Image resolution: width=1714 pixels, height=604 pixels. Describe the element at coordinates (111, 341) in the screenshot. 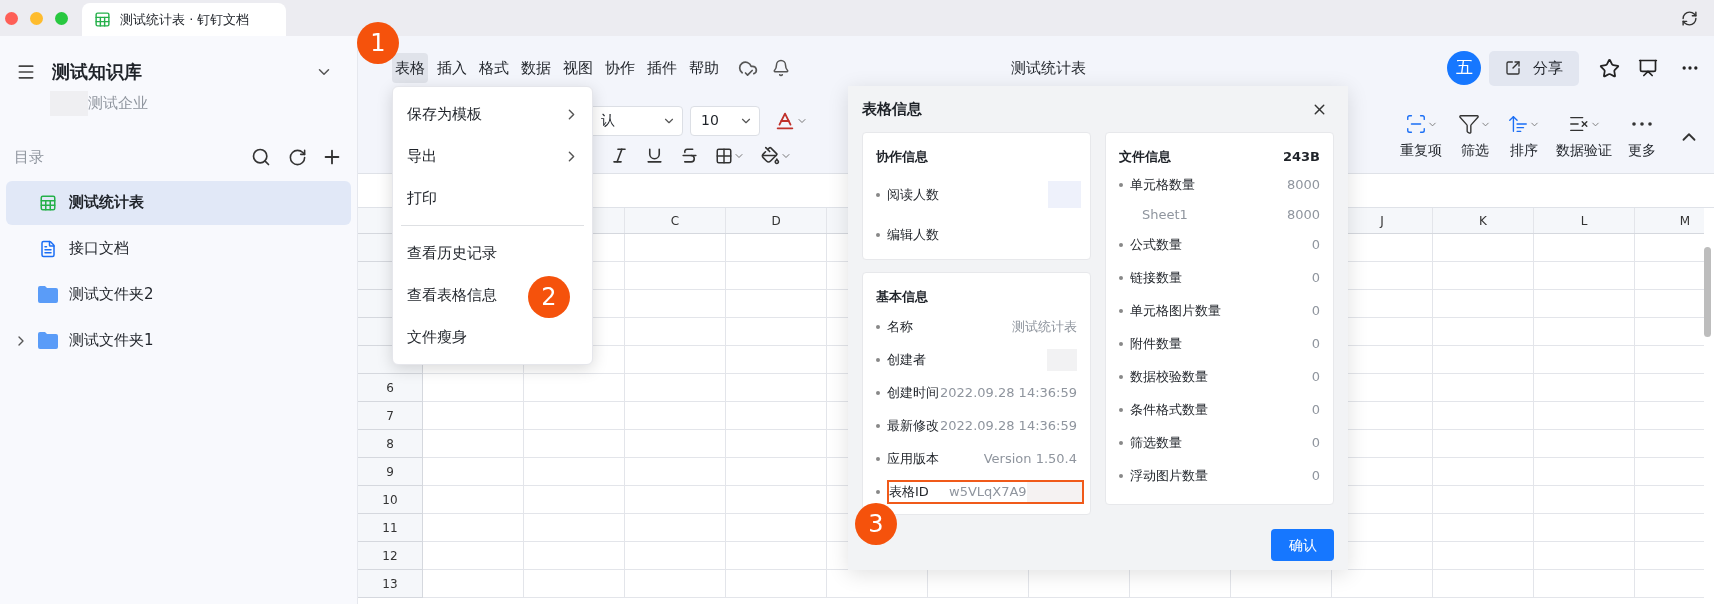

I see `item-label: 测试文件夹1` at that location.